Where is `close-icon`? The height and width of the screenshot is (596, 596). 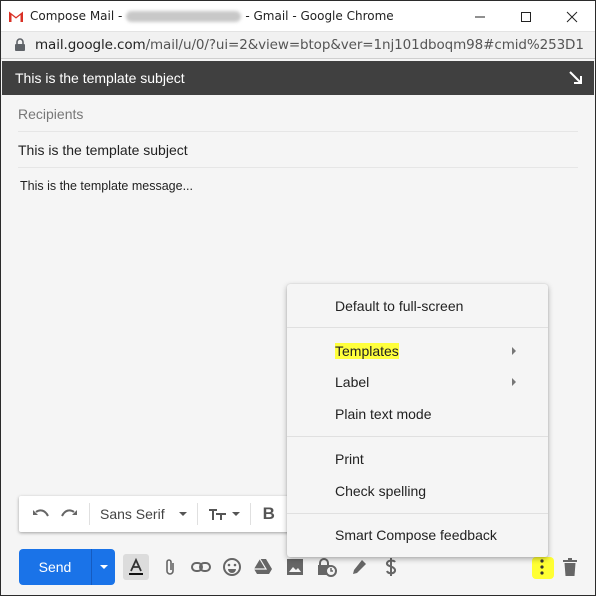 close-icon is located at coordinates (572, 16).